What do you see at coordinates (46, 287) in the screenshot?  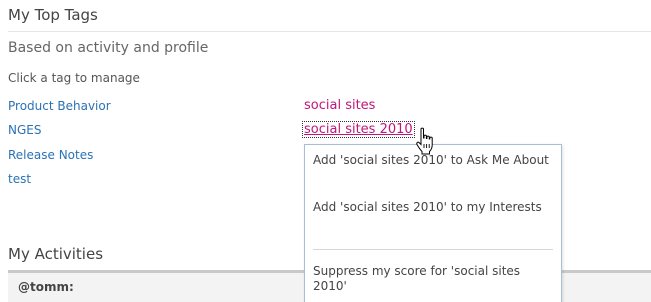 I see `activity-user-name: @tomm:` at bounding box center [46, 287].